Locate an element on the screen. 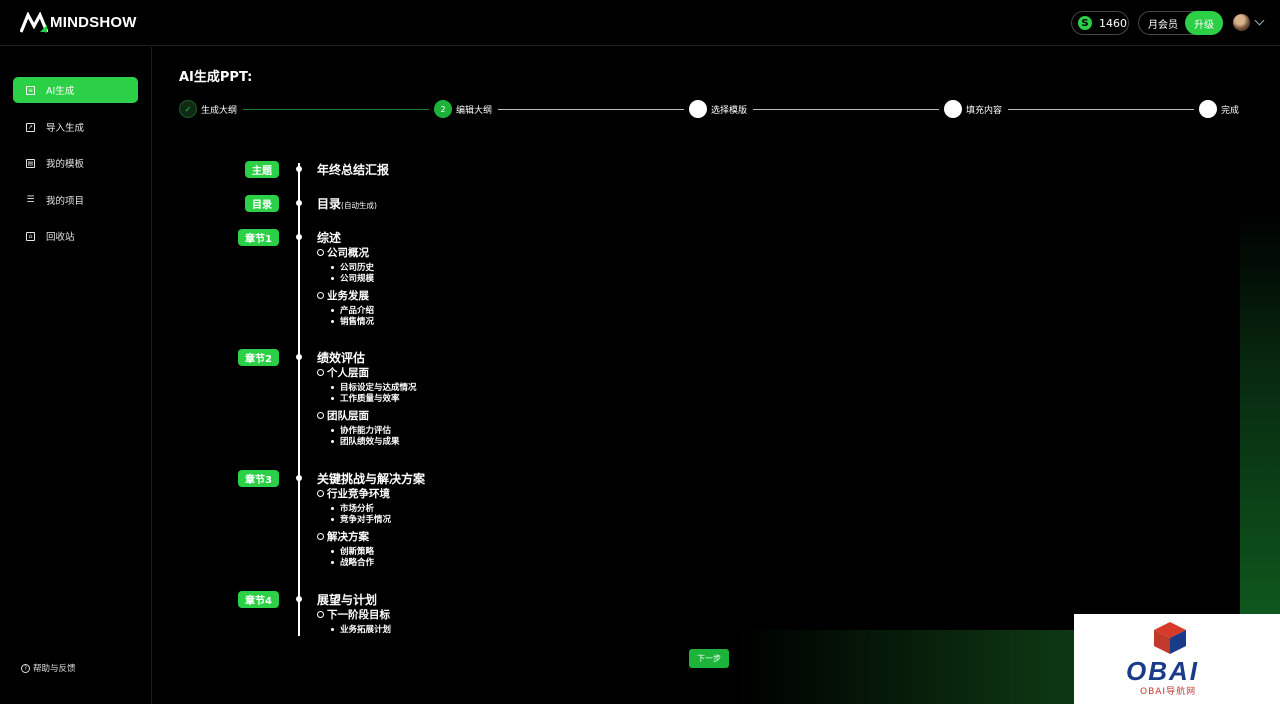 The width and height of the screenshot is (1280, 704). chapter-tag: 章节1 is located at coordinates (258, 237).